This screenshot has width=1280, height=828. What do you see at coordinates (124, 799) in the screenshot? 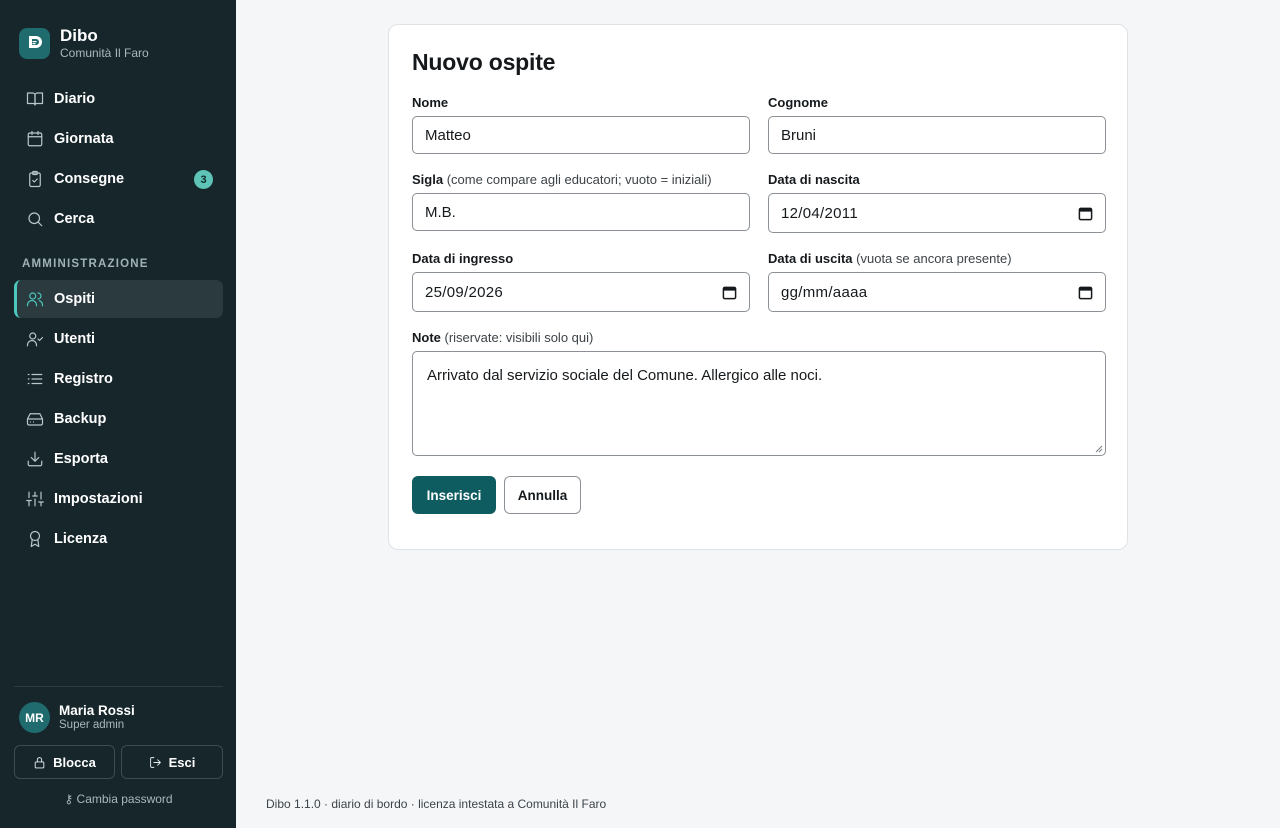
I see `change-password-label: Cambia password` at bounding box center [124, 799].